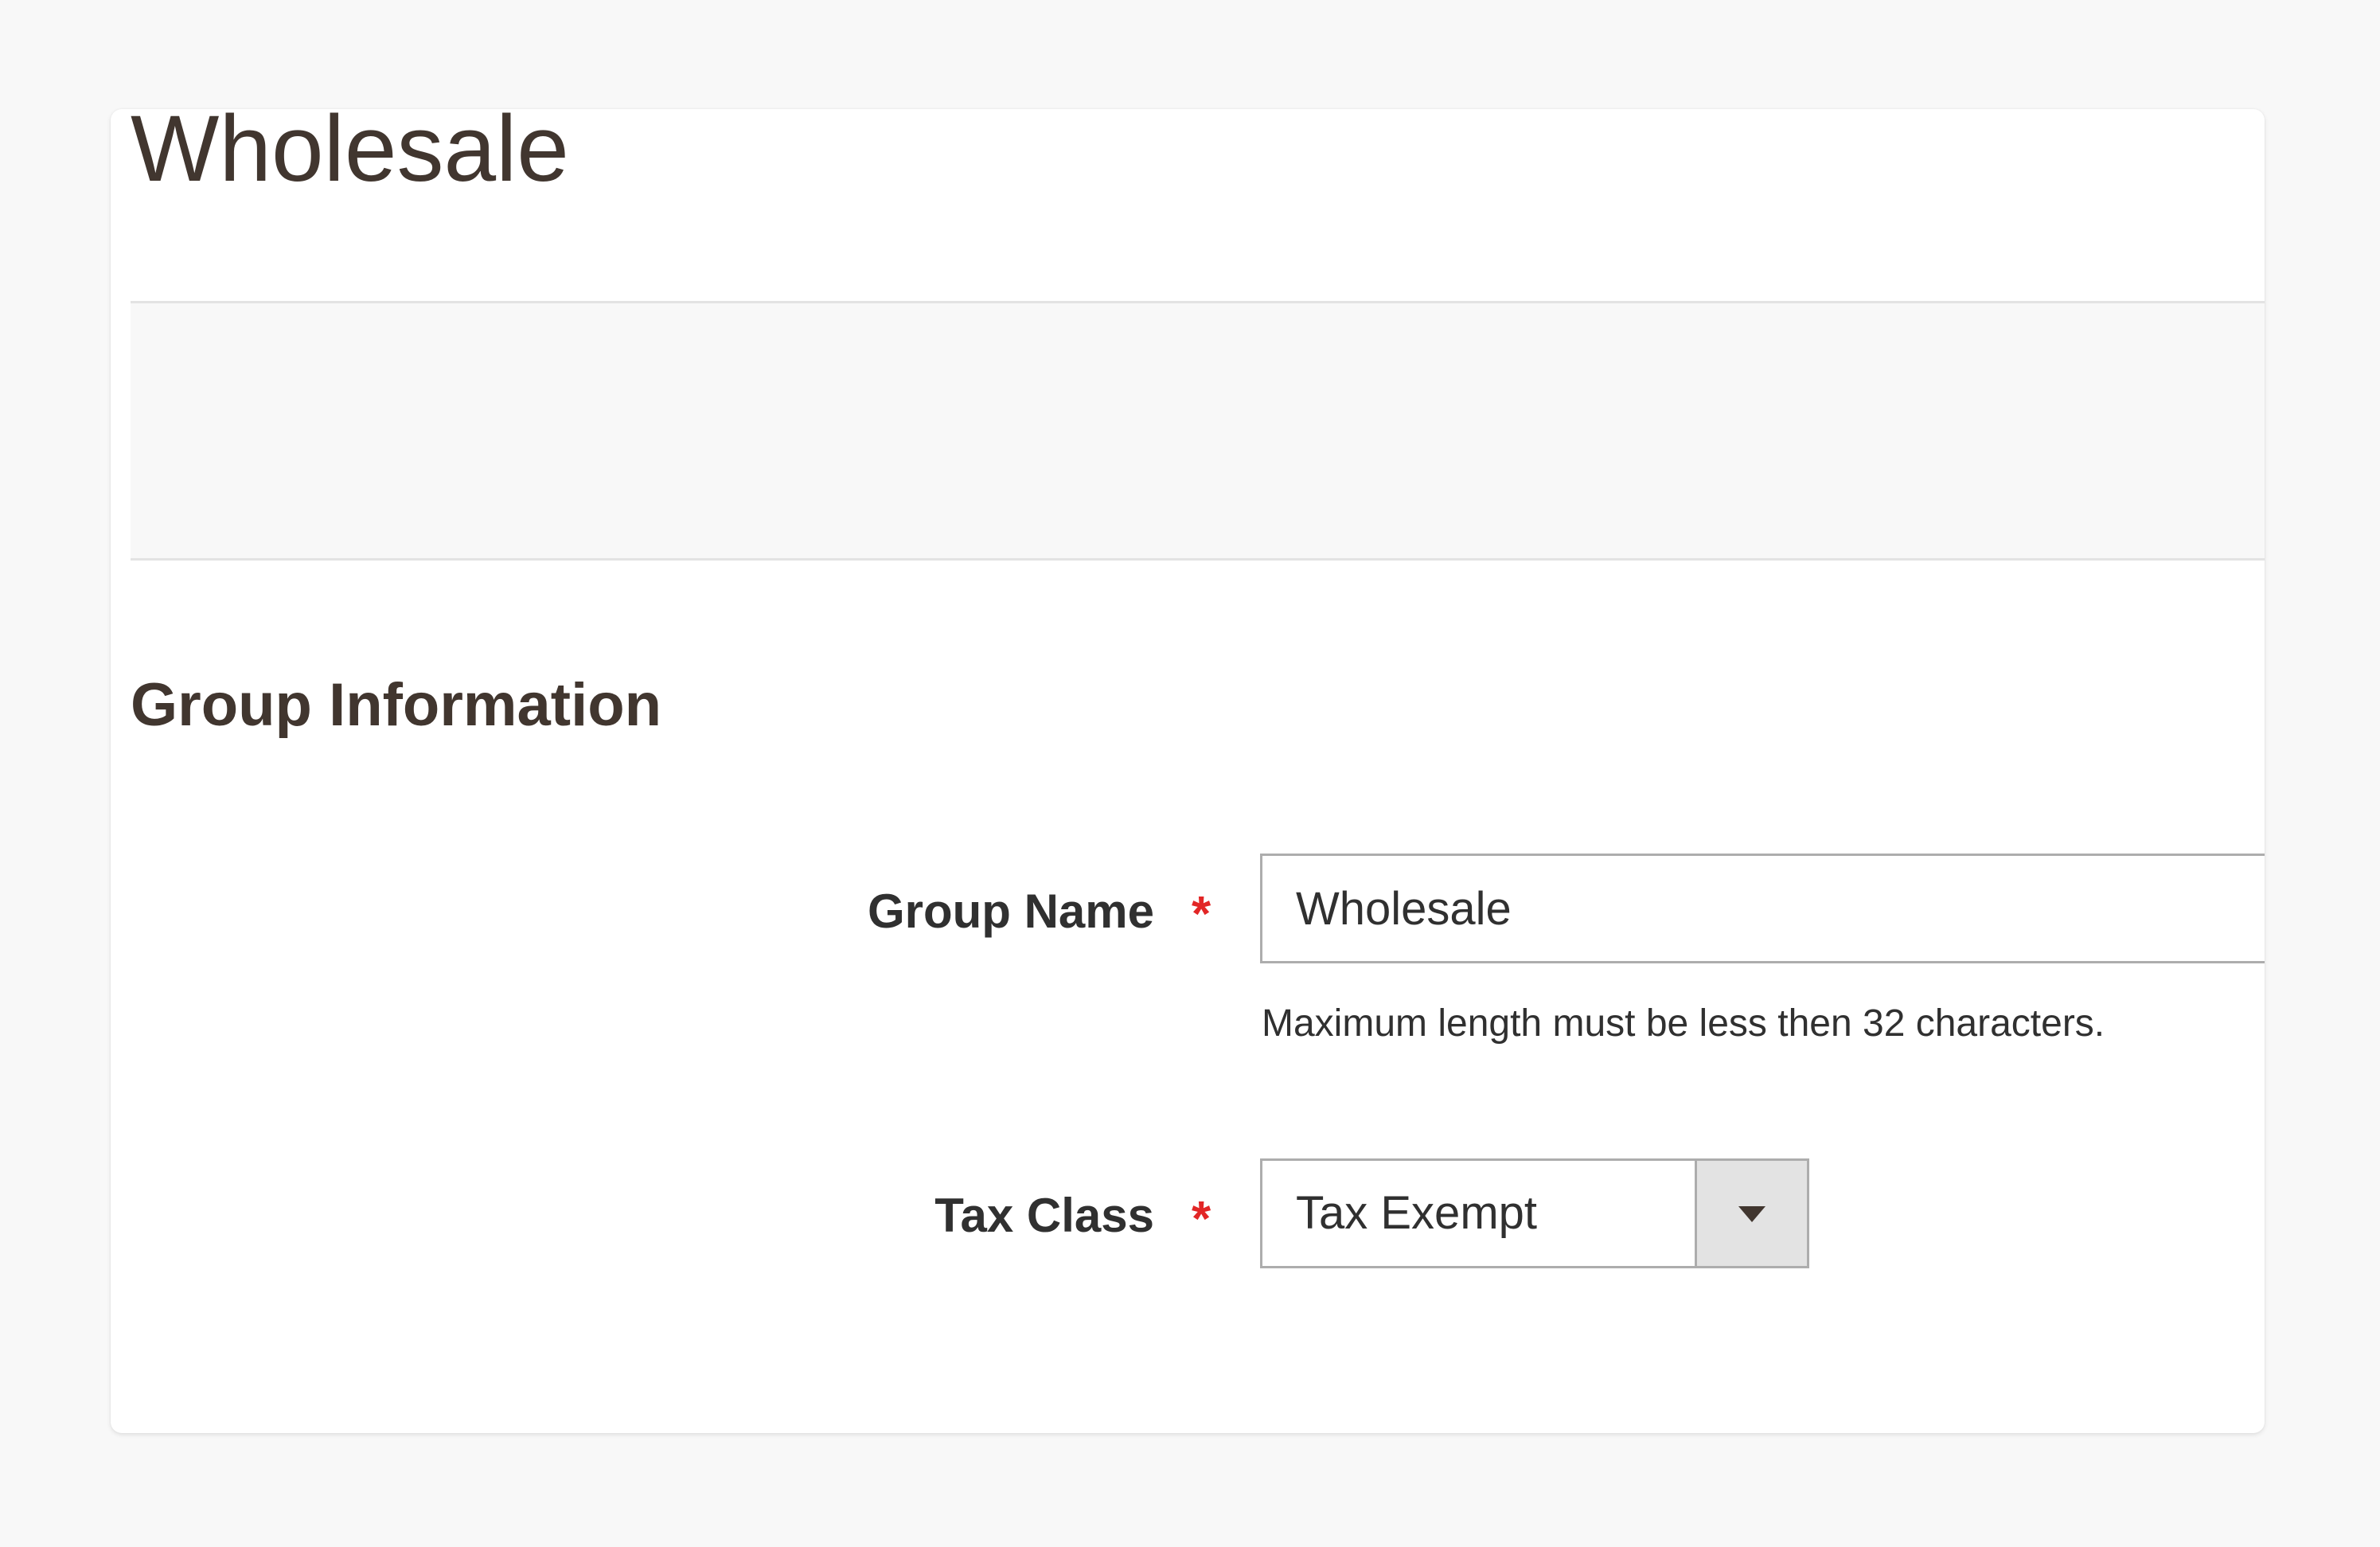  Describe the element at coordinates (1762, 908) in the screenshot. I see `group-name-input` at that location.